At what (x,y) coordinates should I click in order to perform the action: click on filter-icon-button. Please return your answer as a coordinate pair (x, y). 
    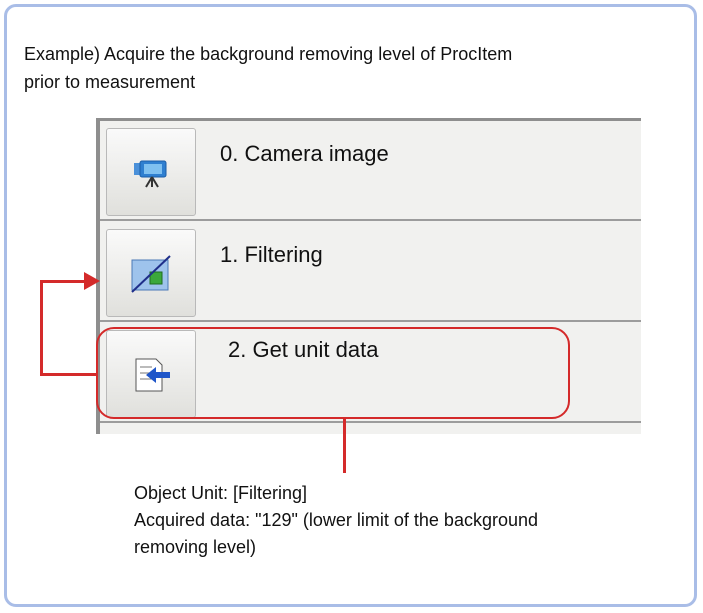
    Looking at the image, I should click on (151, 273).